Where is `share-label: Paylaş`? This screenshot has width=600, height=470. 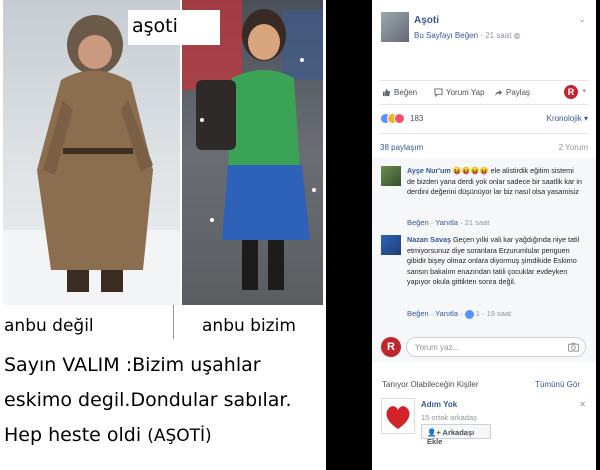 share-label: Paylaş is located at coordinates (518, 92).